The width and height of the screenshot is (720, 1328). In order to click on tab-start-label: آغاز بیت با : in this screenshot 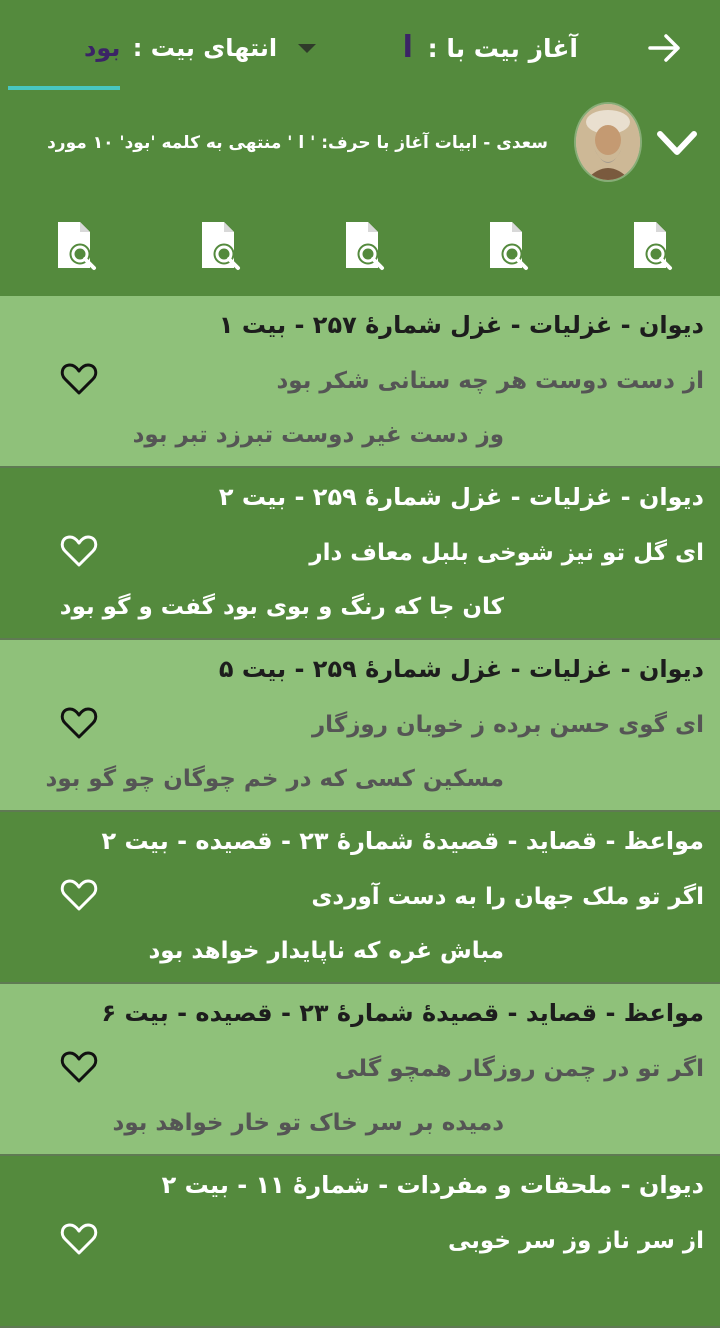, I will do `click(502, 48)`.